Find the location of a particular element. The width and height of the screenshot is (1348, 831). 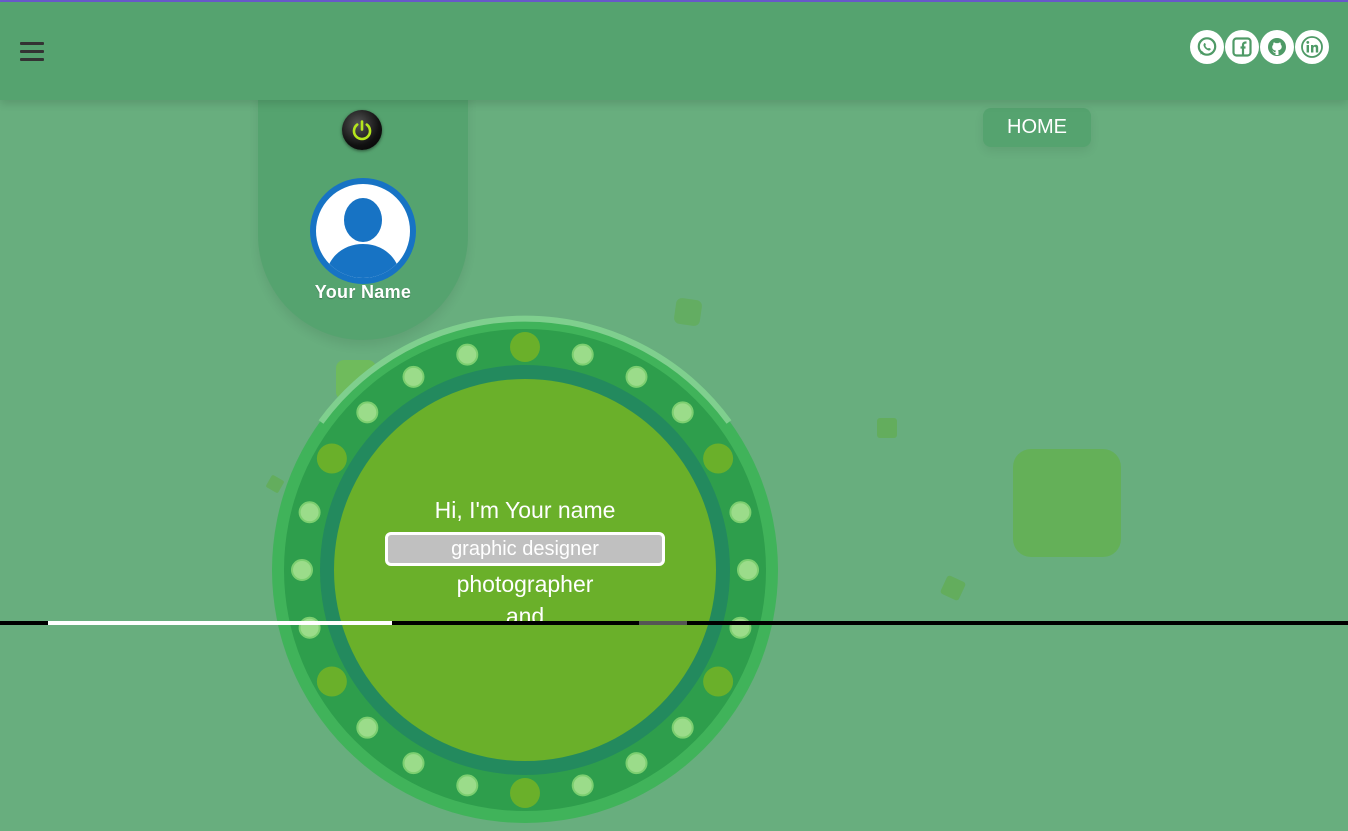

facebook-icon is located at coordinates (1242, 47).